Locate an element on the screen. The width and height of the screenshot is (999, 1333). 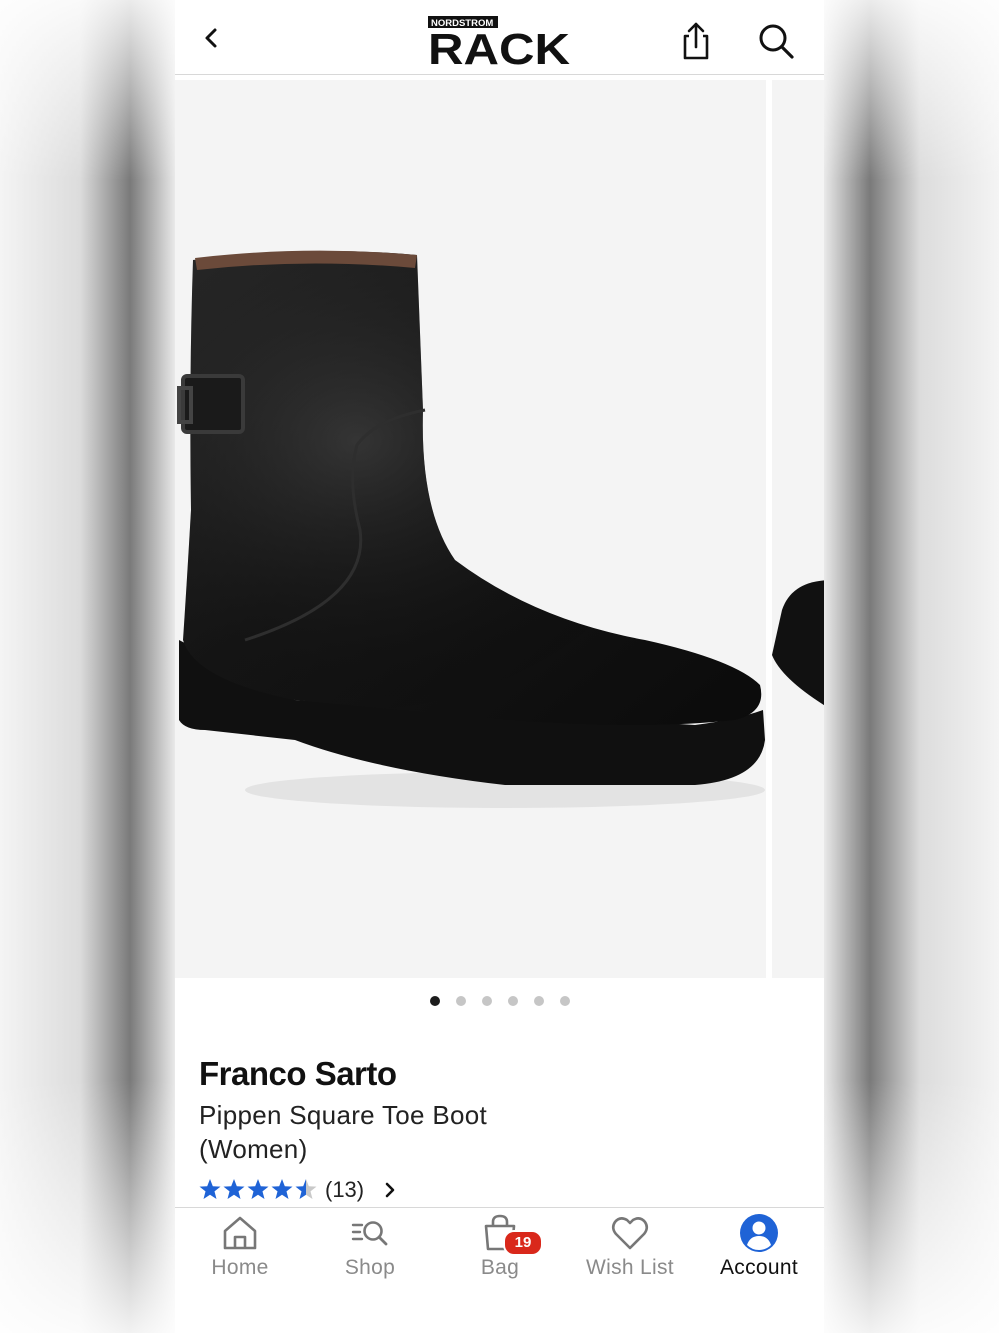
tab-shop: Shop is located at coordinates (370, 1253).